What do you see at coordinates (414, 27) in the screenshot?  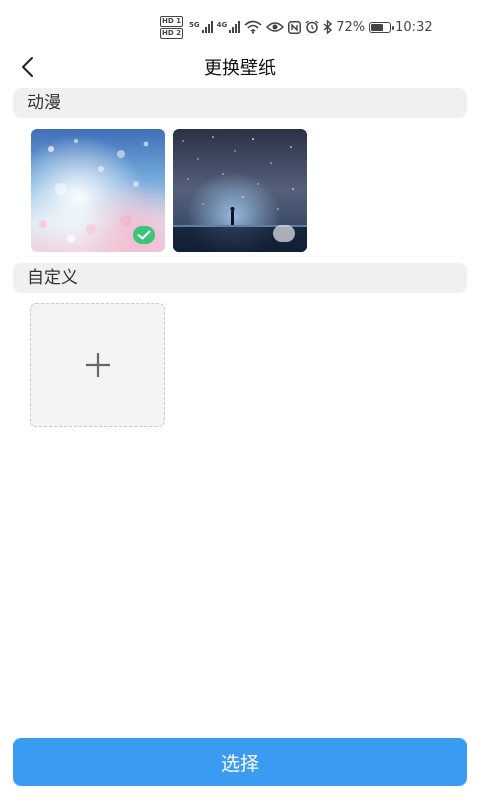 I see `clock: 10:32` at bounding box center [414, 27].